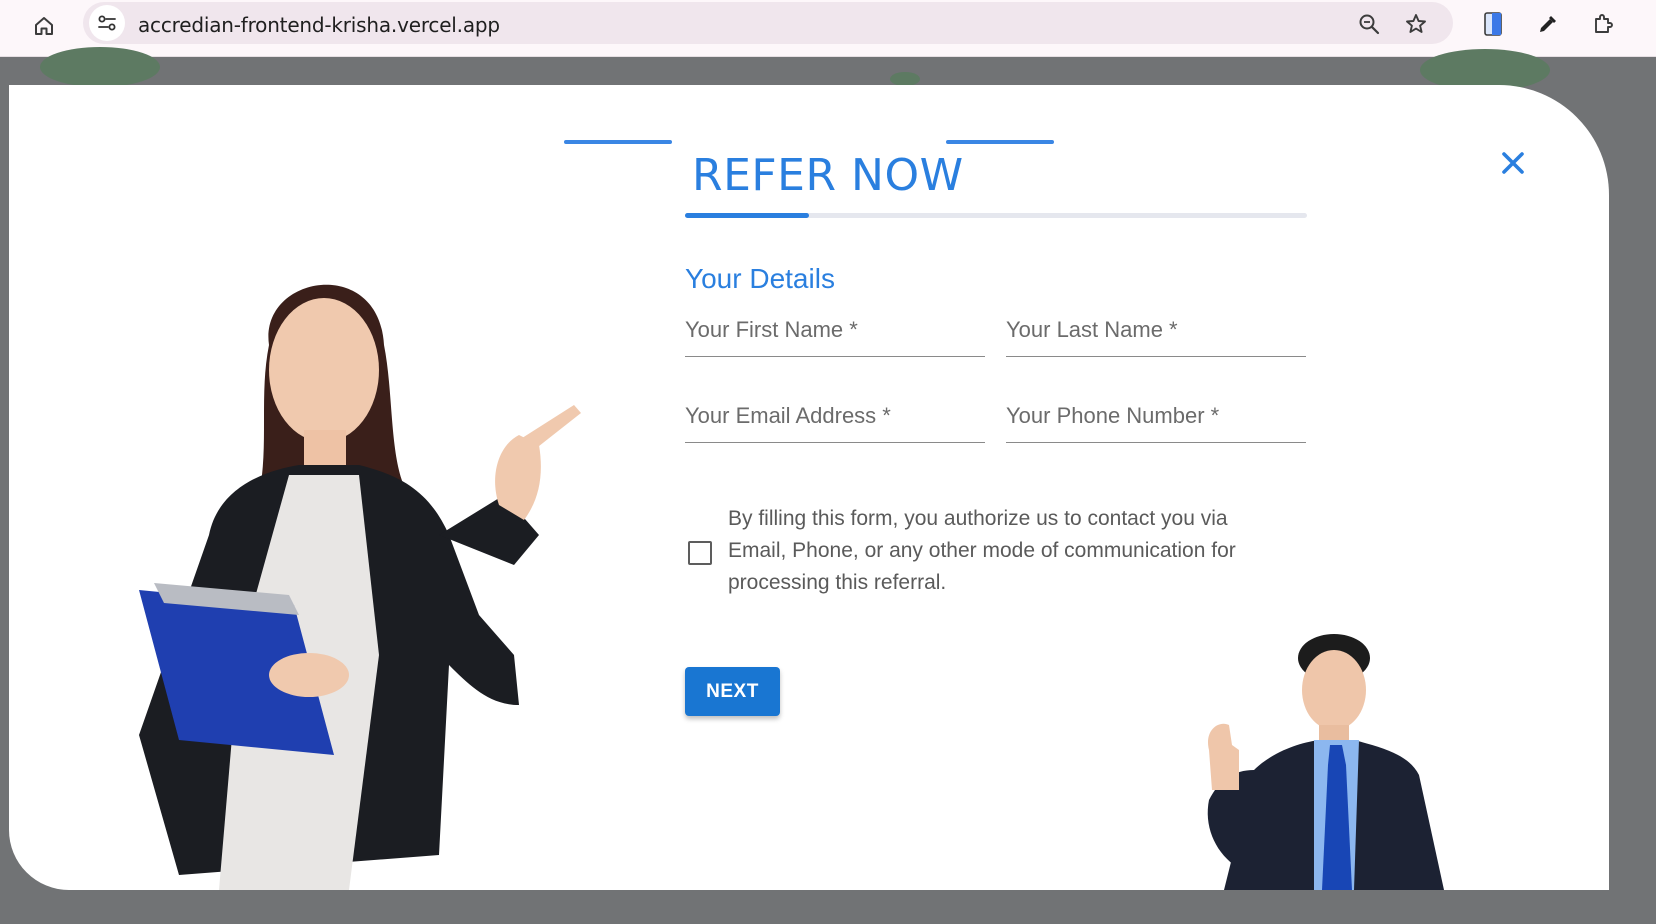 The image size is (1656, 924). I want to click on first-name-field, so click(835, 331).